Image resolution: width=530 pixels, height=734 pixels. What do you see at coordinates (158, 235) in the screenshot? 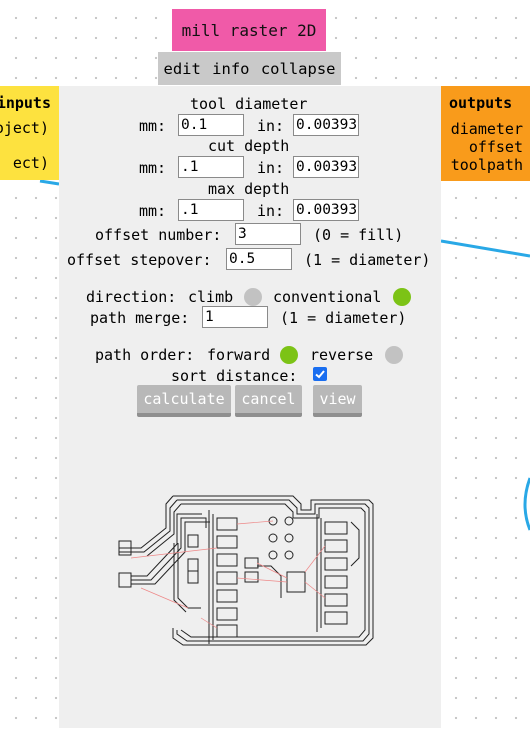
I see `offset-number-label: offset number:` at bounding box center [158, 235].